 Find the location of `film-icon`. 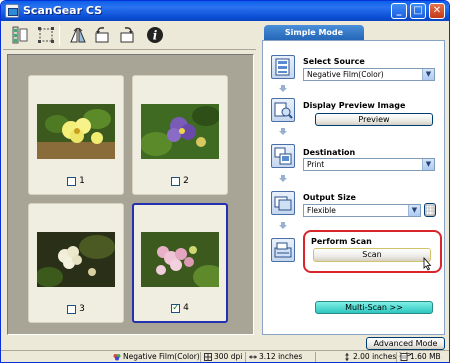

film-icon is located at coordinates (117, 357).